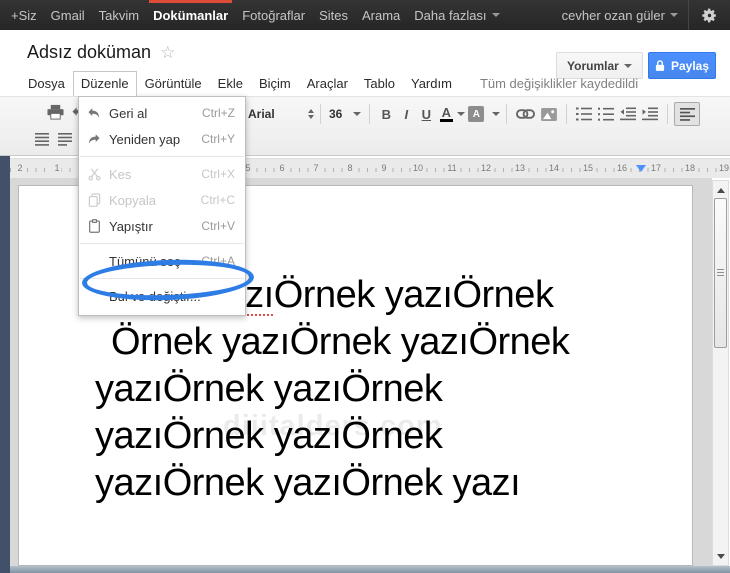  What do you see at coordinates (413, 295) in the screenshot?
I see `doc-line-1-rest: Örnek yazıÖrnek` at bounding box center [413, 295].